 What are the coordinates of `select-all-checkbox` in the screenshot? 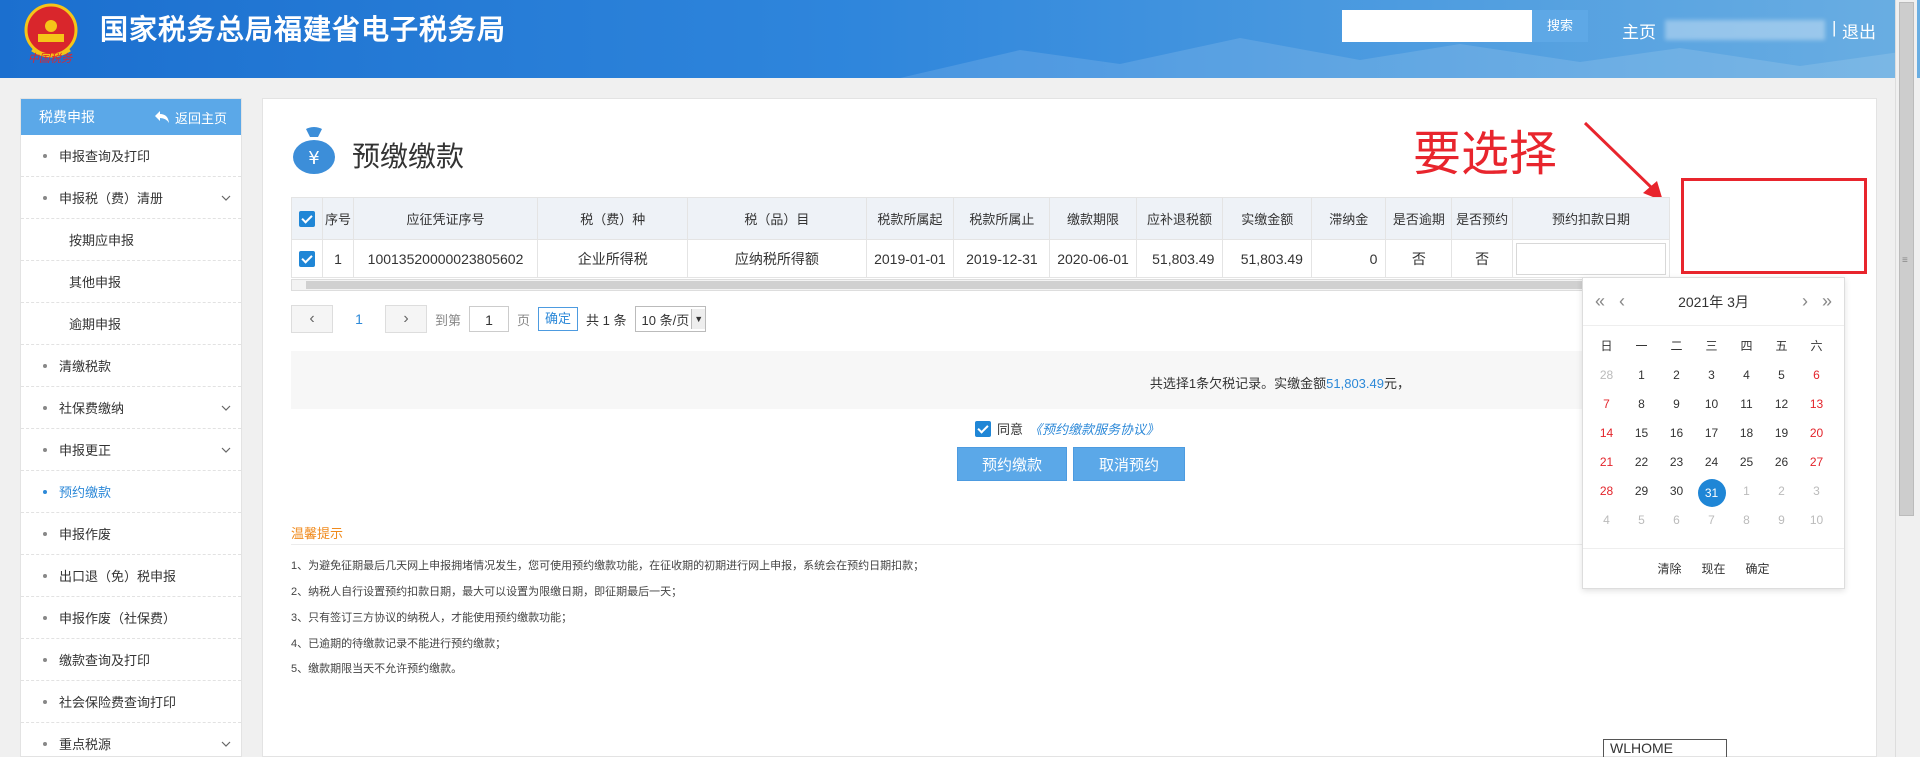 It's located at (307, 218).